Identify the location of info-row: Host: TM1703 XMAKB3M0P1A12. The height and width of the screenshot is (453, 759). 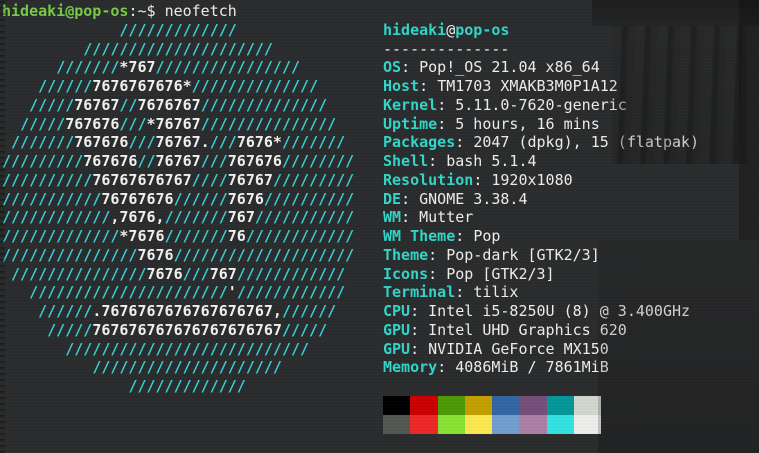
(541, 86).